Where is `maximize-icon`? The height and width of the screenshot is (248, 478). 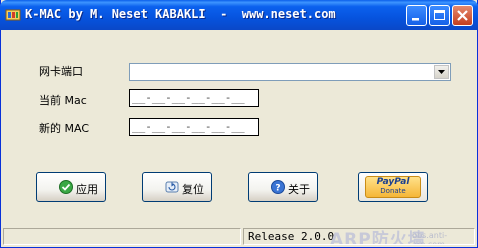 maximize-icon is located at coordinates (439, 15).